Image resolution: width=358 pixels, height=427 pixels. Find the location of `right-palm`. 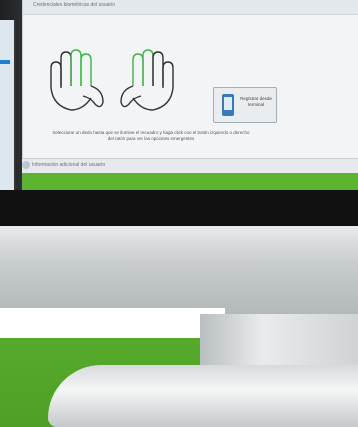

right-palm is located at coordinates (153, 99).